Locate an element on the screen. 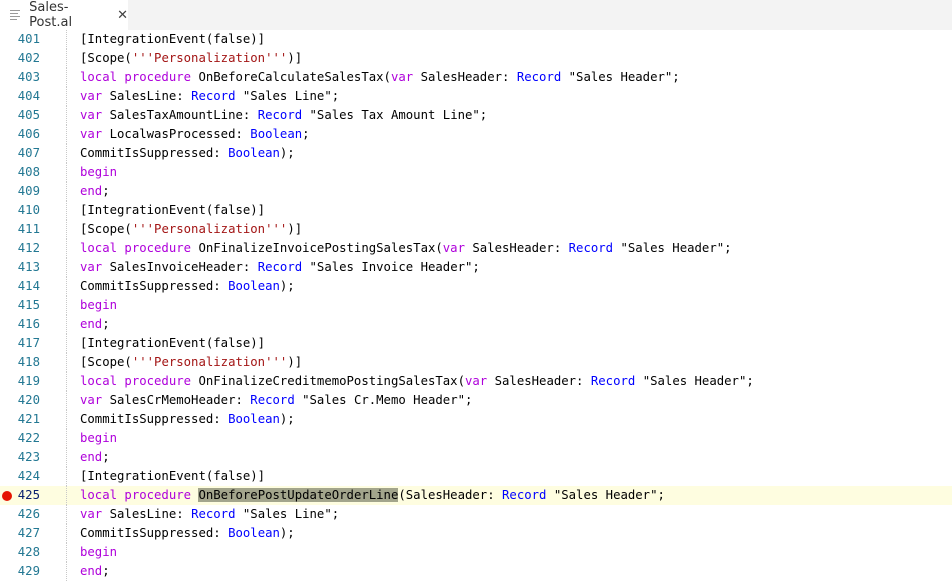  code-line: 426 var SalesLine: Record "Sales Line"; is located at coordinates (476, 514).